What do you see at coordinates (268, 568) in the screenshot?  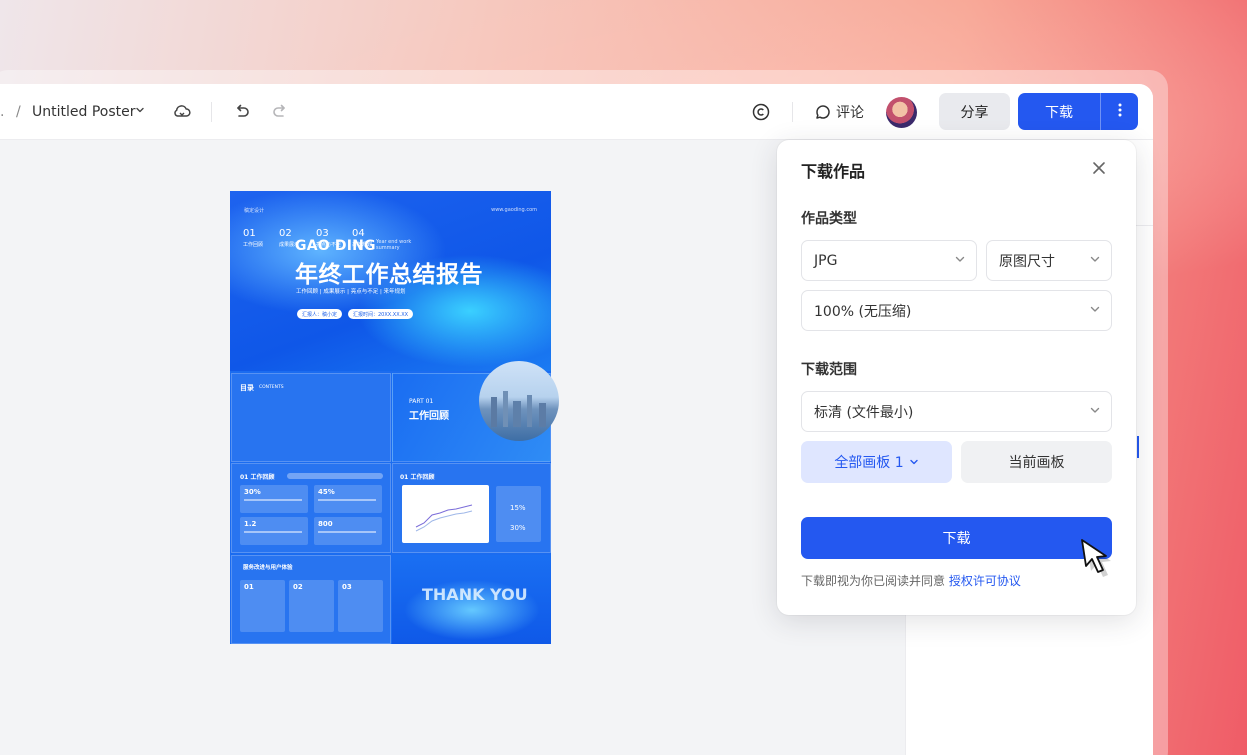 I see `poster-service-title: 服务改进与用户体验` at bounding box center [268, 568].